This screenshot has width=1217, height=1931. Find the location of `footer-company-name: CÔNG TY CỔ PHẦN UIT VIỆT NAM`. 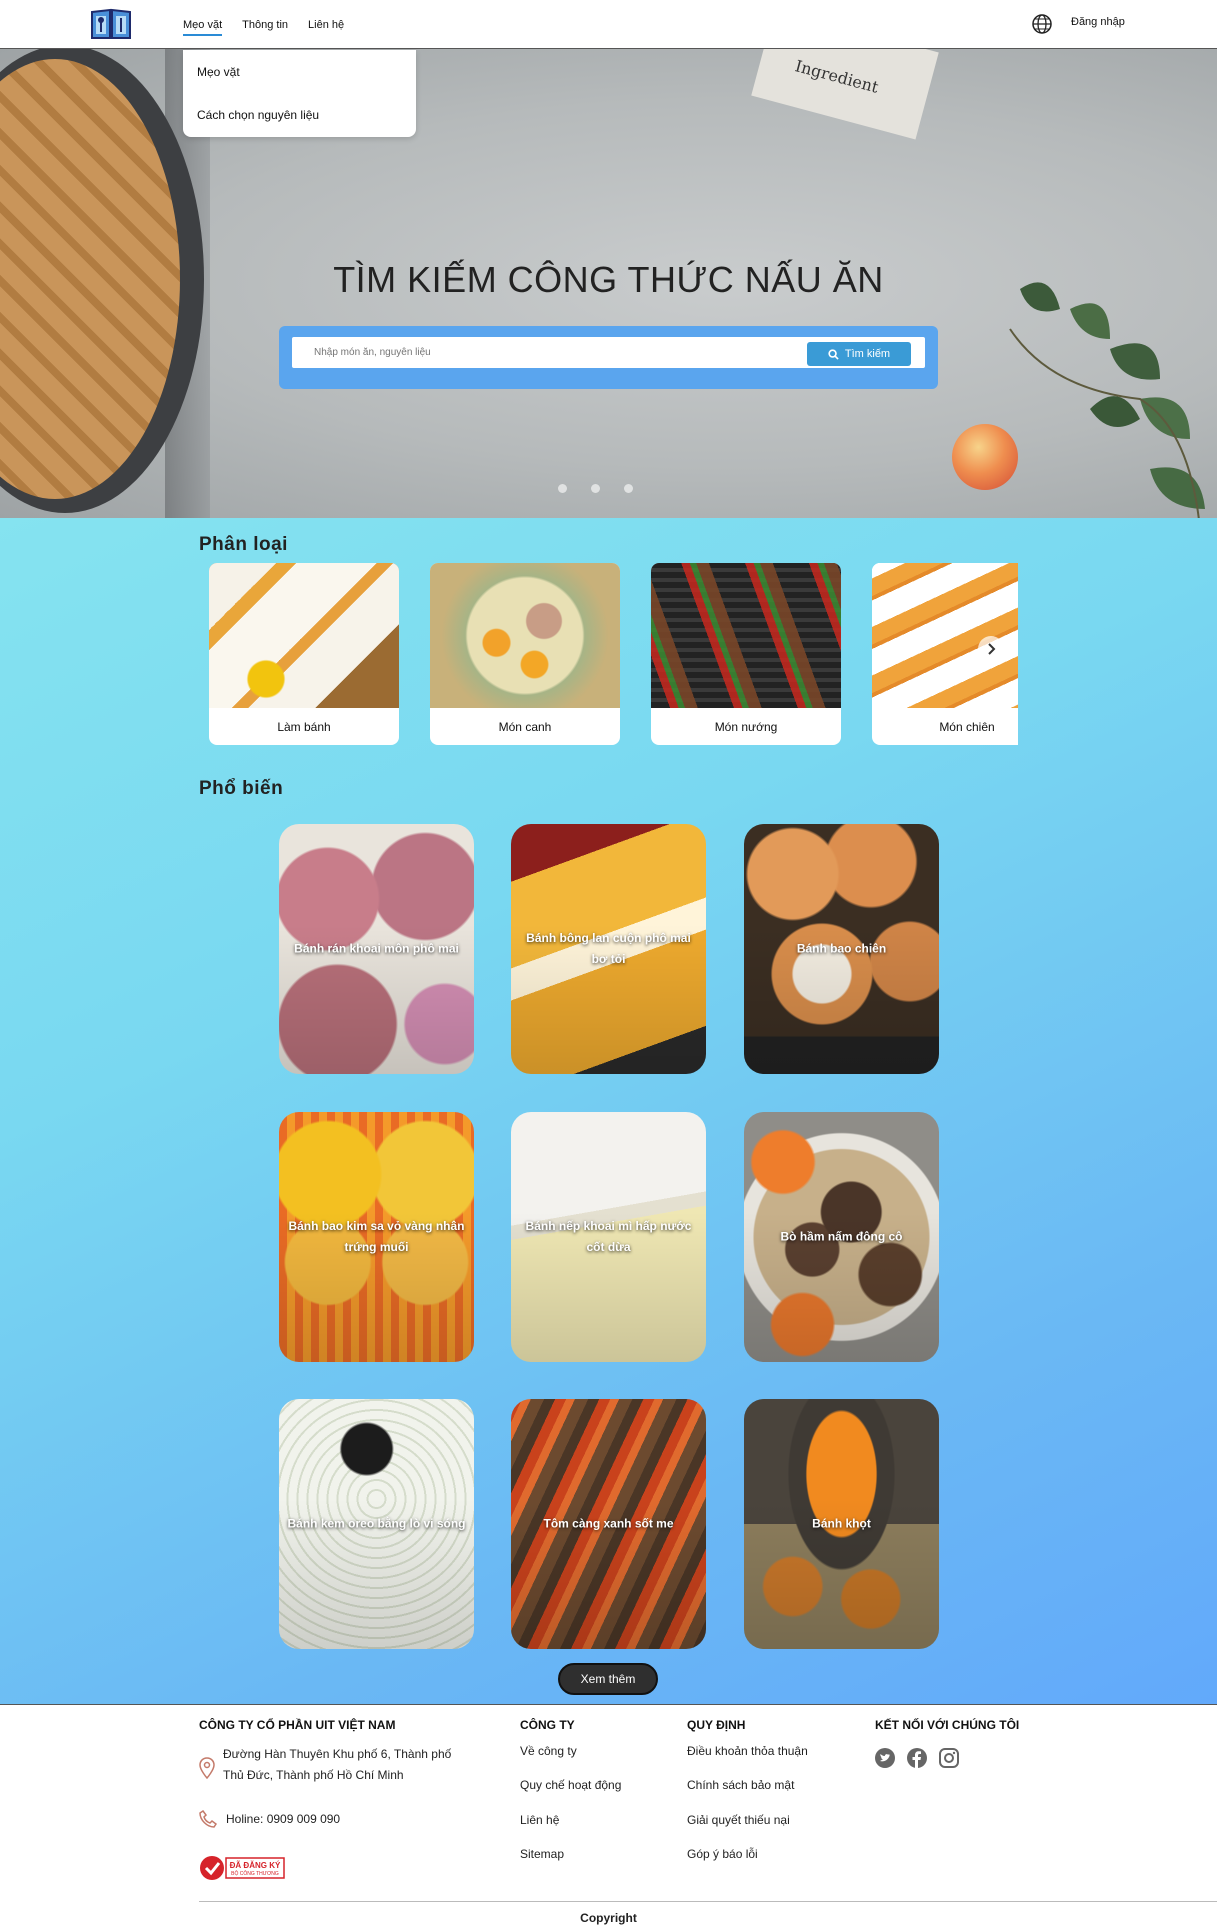

footer-company-name: CÔNG TY CỔ PHẦN UIT VIỆT NAM is located at coordinates (297, 1725).